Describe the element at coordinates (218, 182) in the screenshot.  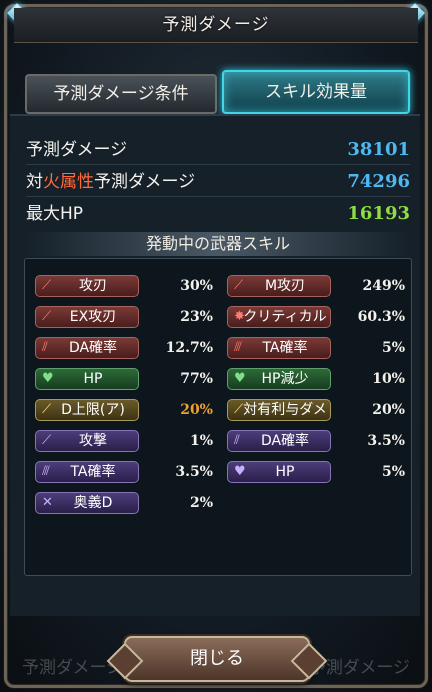
I see `stat-row-fire-damage: 対火属性予測ダメージ 74296` at that location.